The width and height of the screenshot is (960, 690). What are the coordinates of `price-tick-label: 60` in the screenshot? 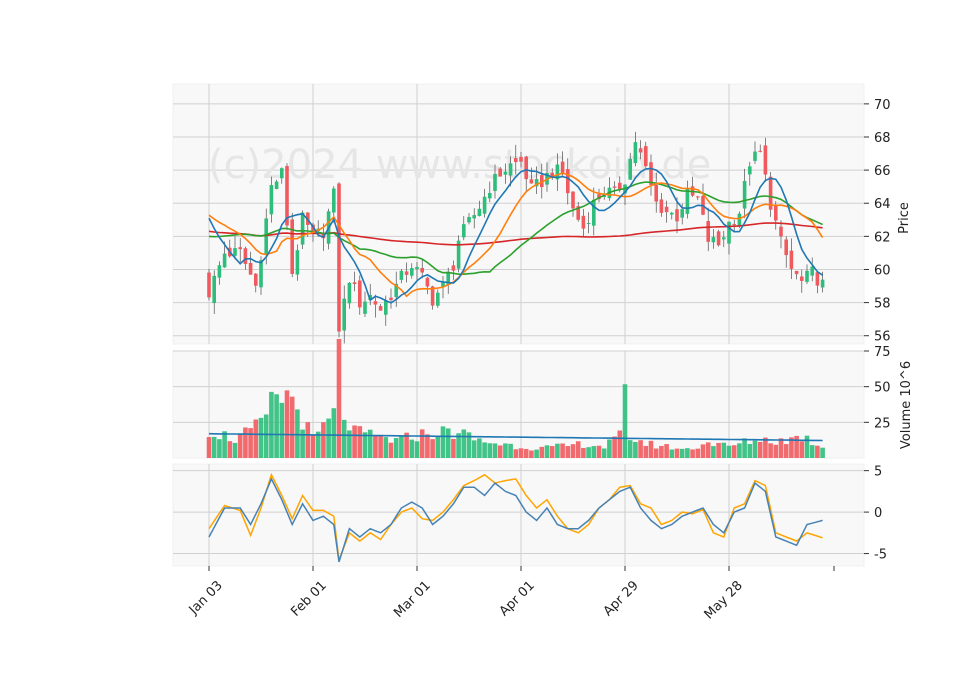 It's located at (882, 270).